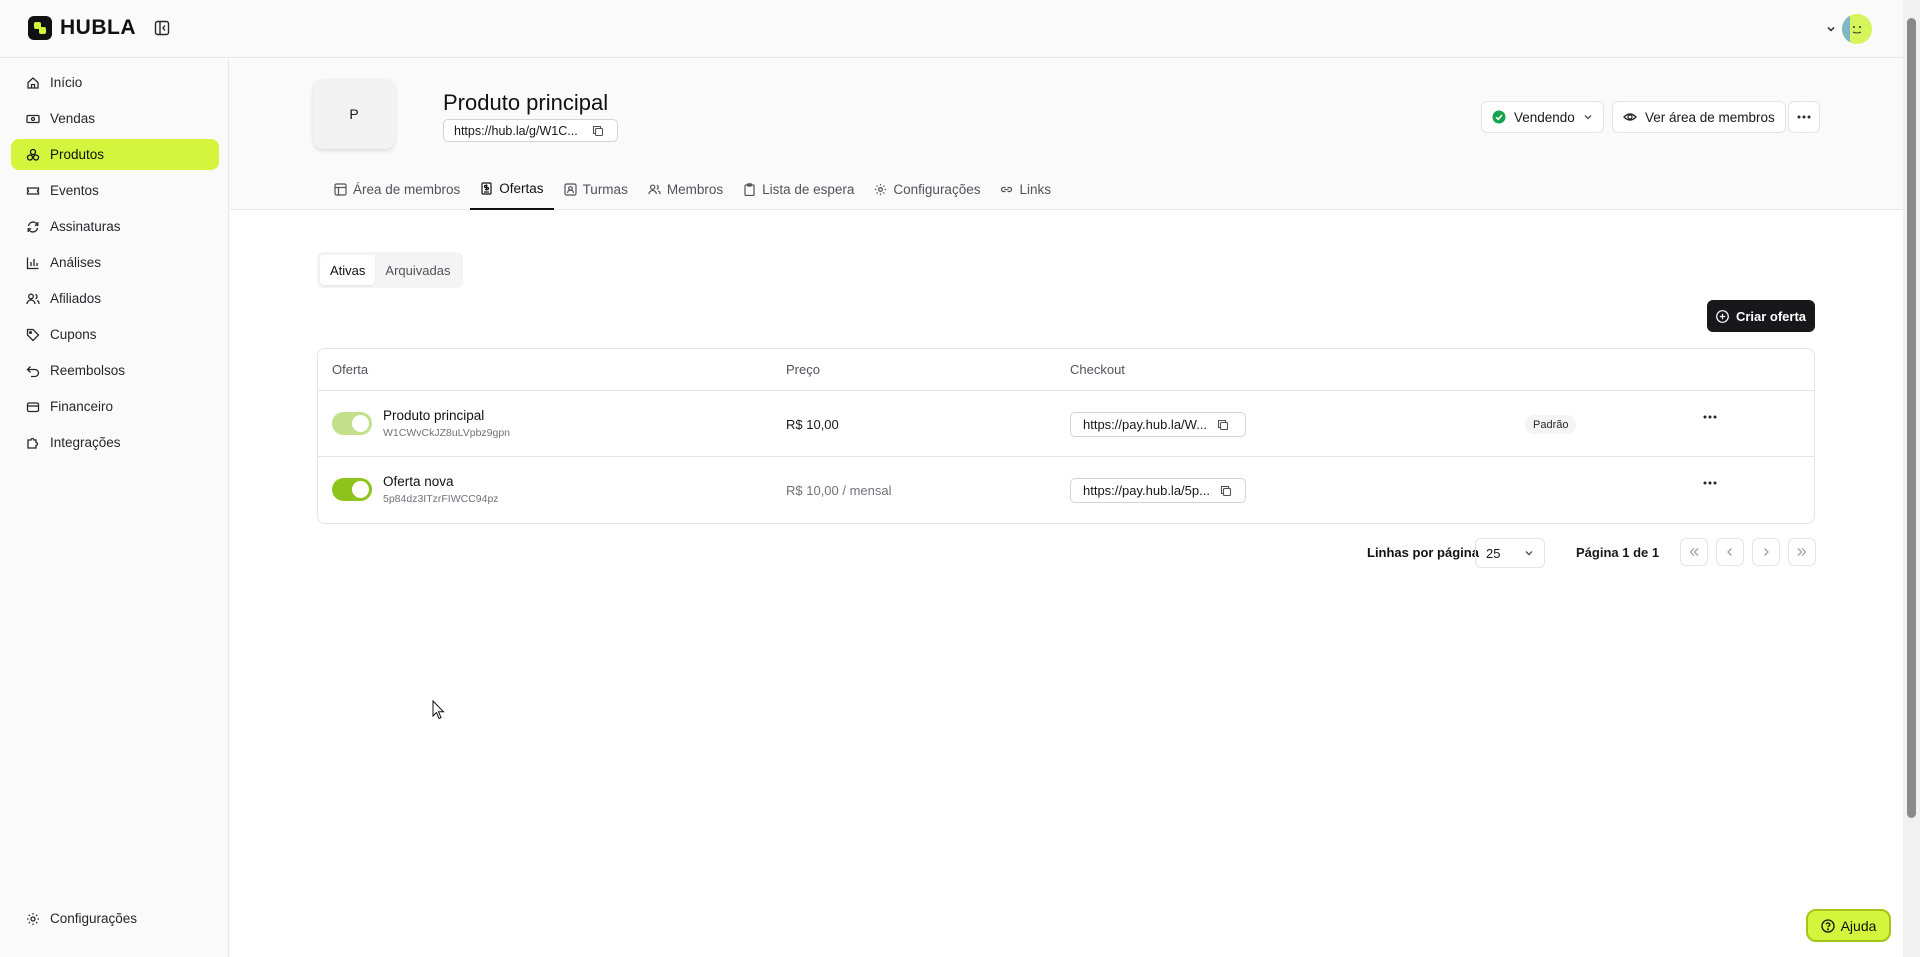 This screenshot has height=957, width=1920. I want to click on sidebar-item-label: Afiliados, so click(76, 298).